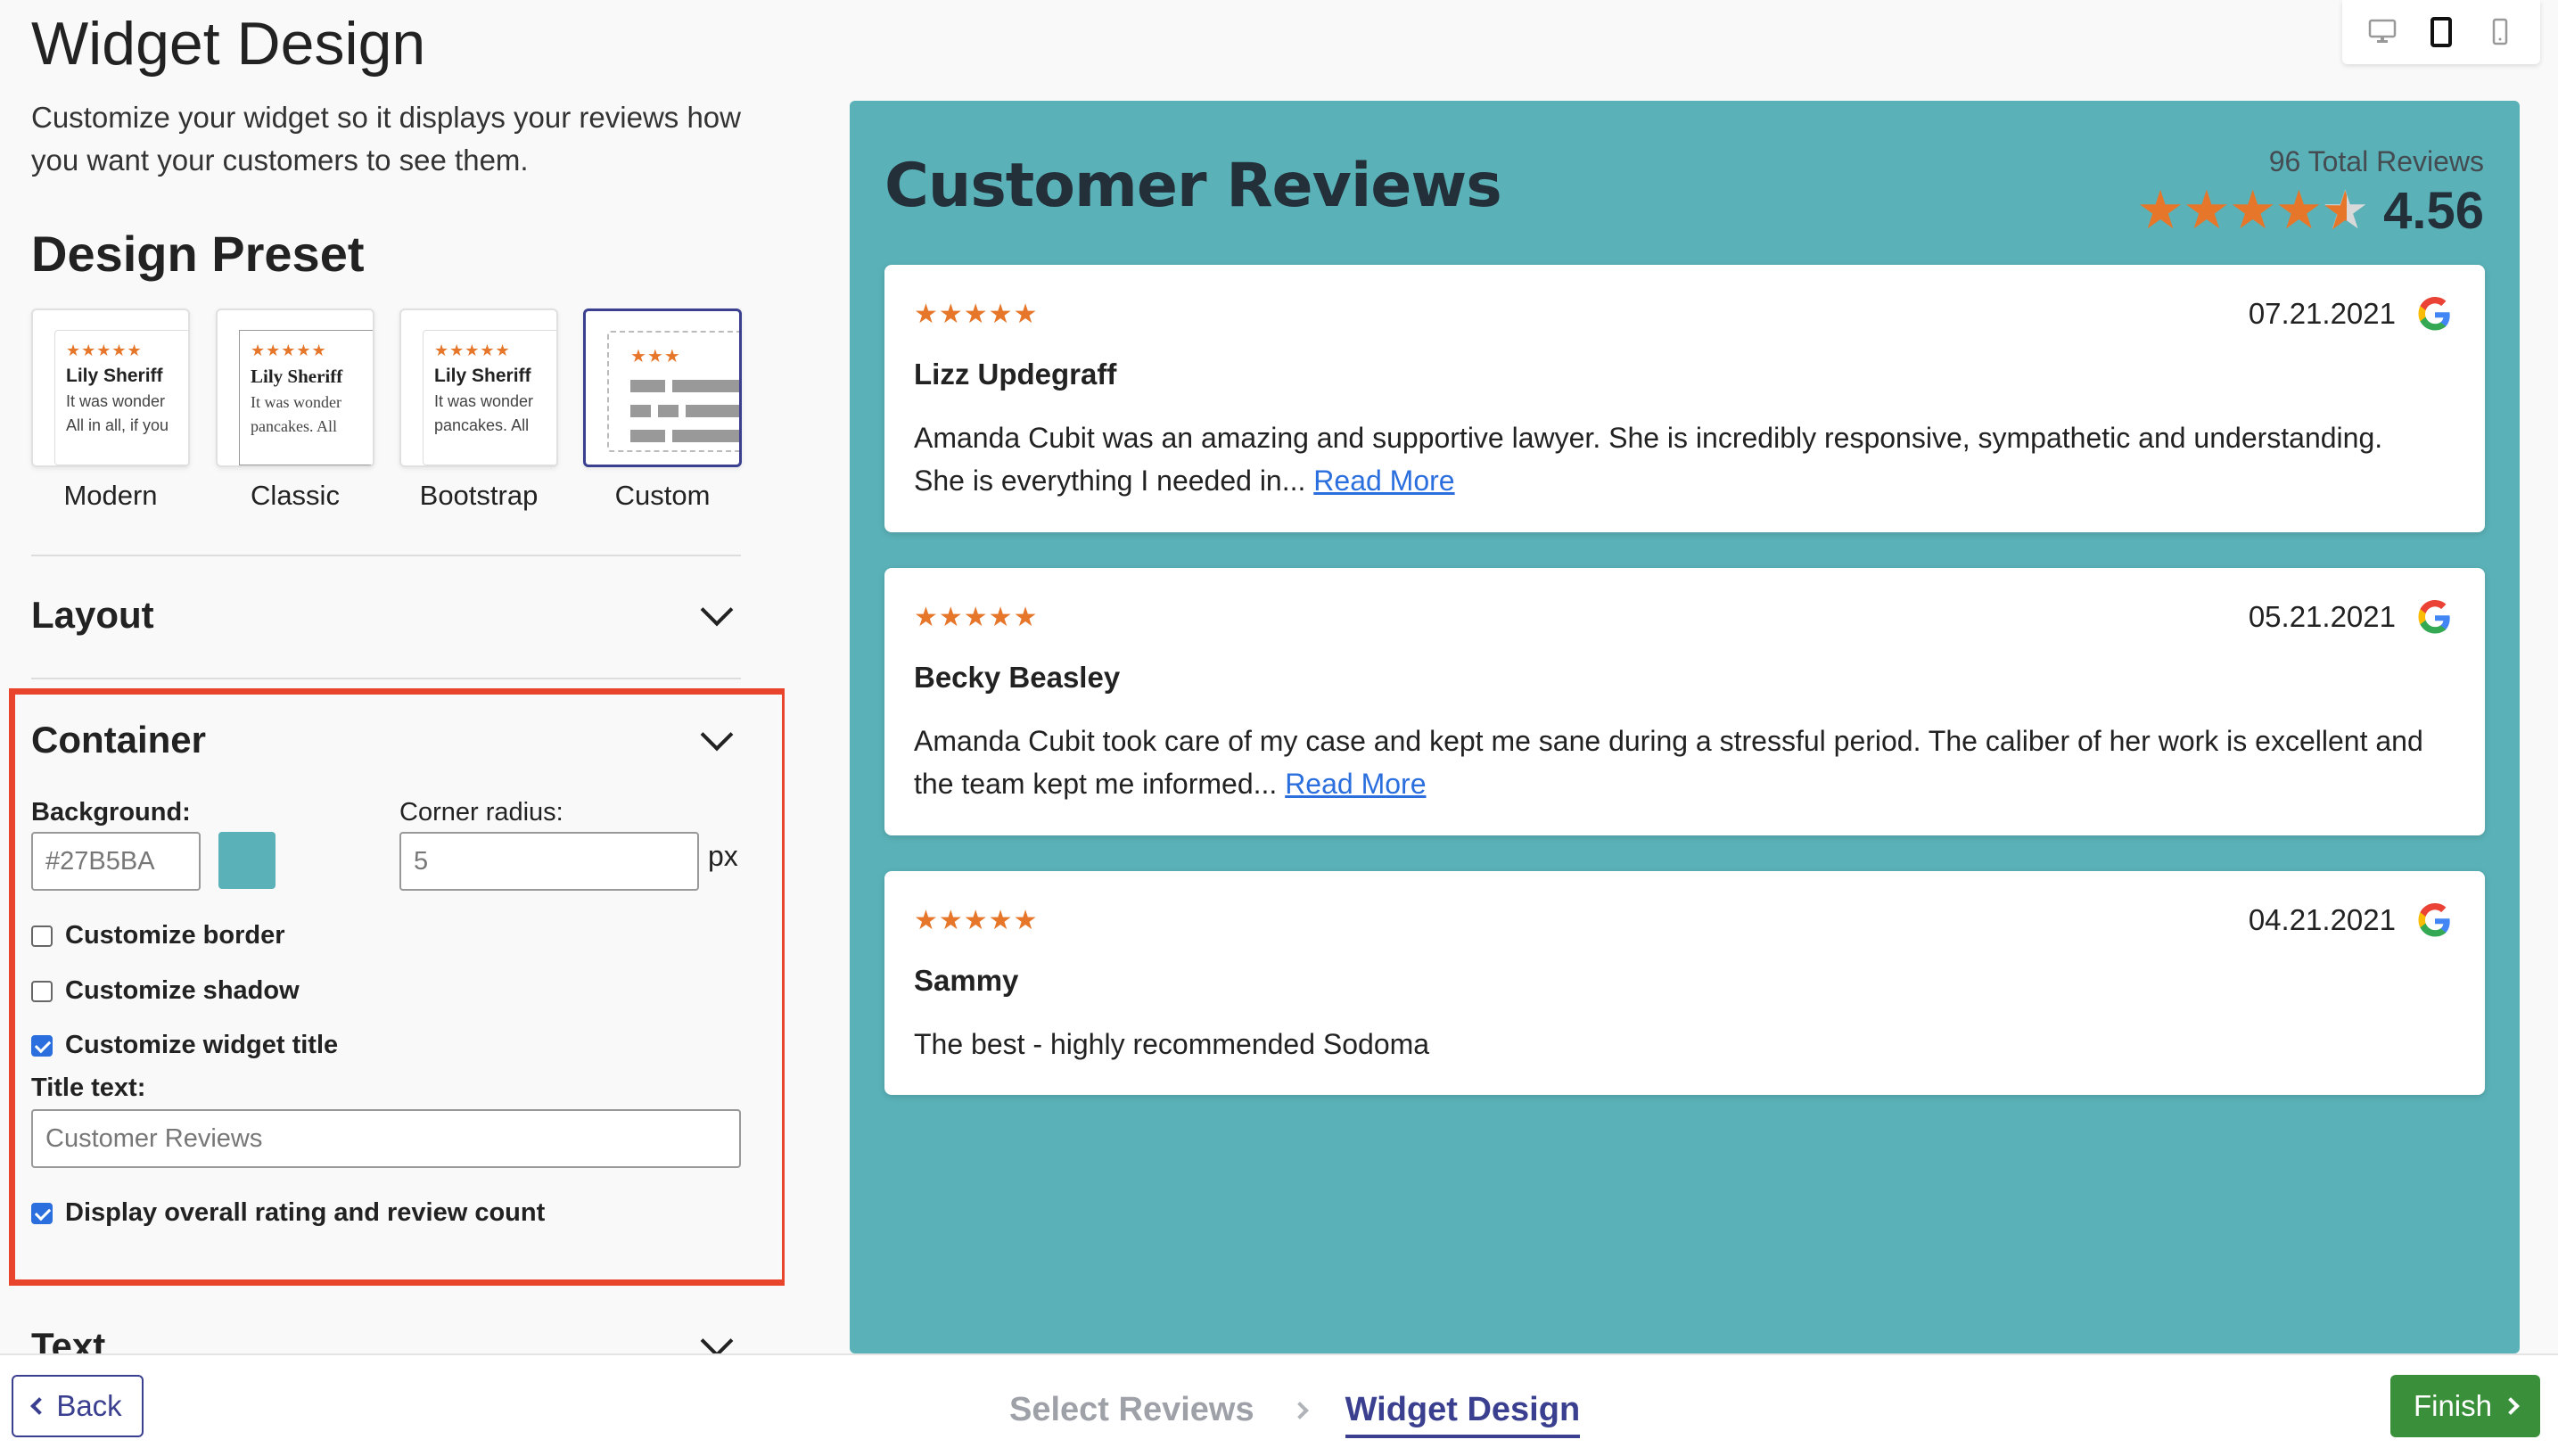 This screenshot has height=1456, width=2558. Describe the element at coordinates (479, 495) in the screenshot. I see `preset-label: Bootstrap` at that location.